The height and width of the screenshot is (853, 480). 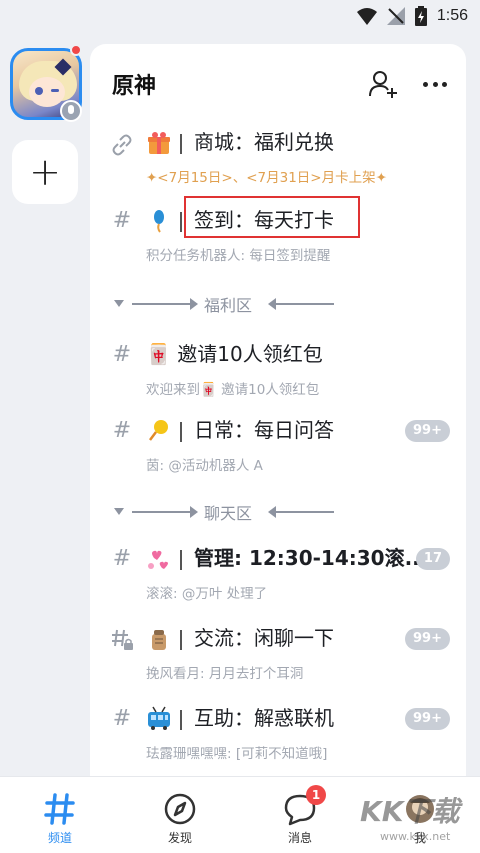 What do you see at coordinates (158, 559) in the screenshot?
I see `hearts-icon` at bounding box center [158, 559].